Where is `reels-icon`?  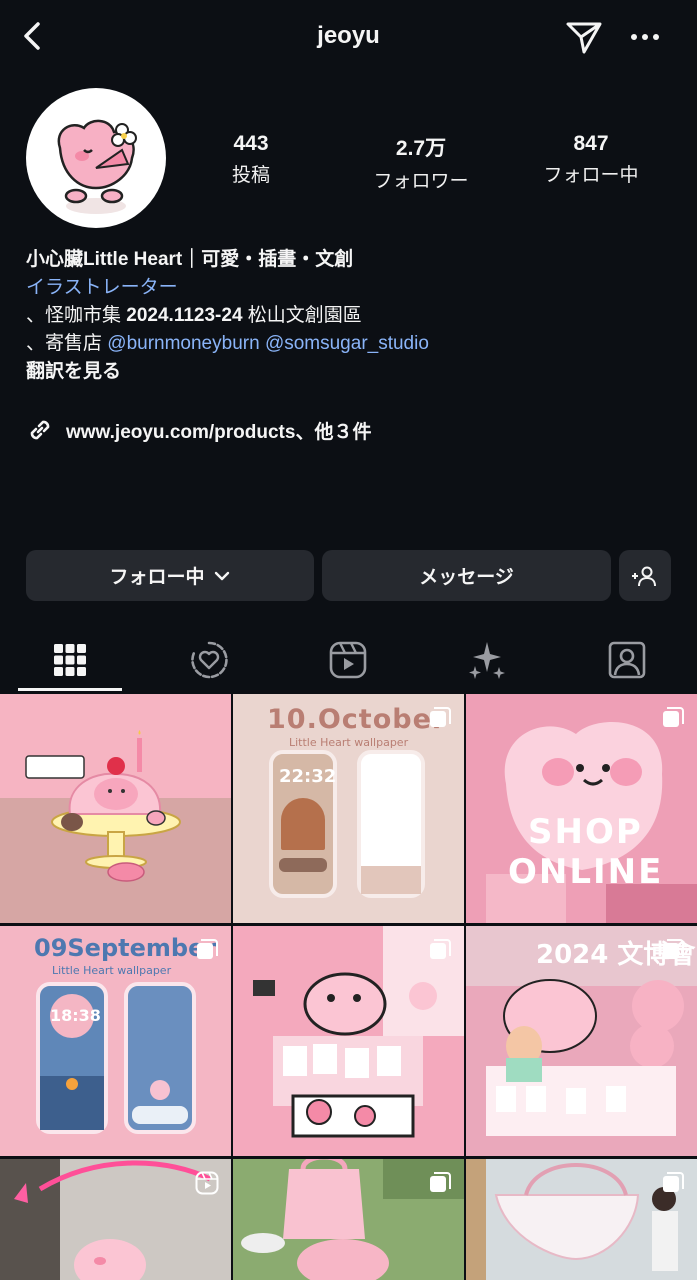
reels-icon is located at coordinates (348, 660).